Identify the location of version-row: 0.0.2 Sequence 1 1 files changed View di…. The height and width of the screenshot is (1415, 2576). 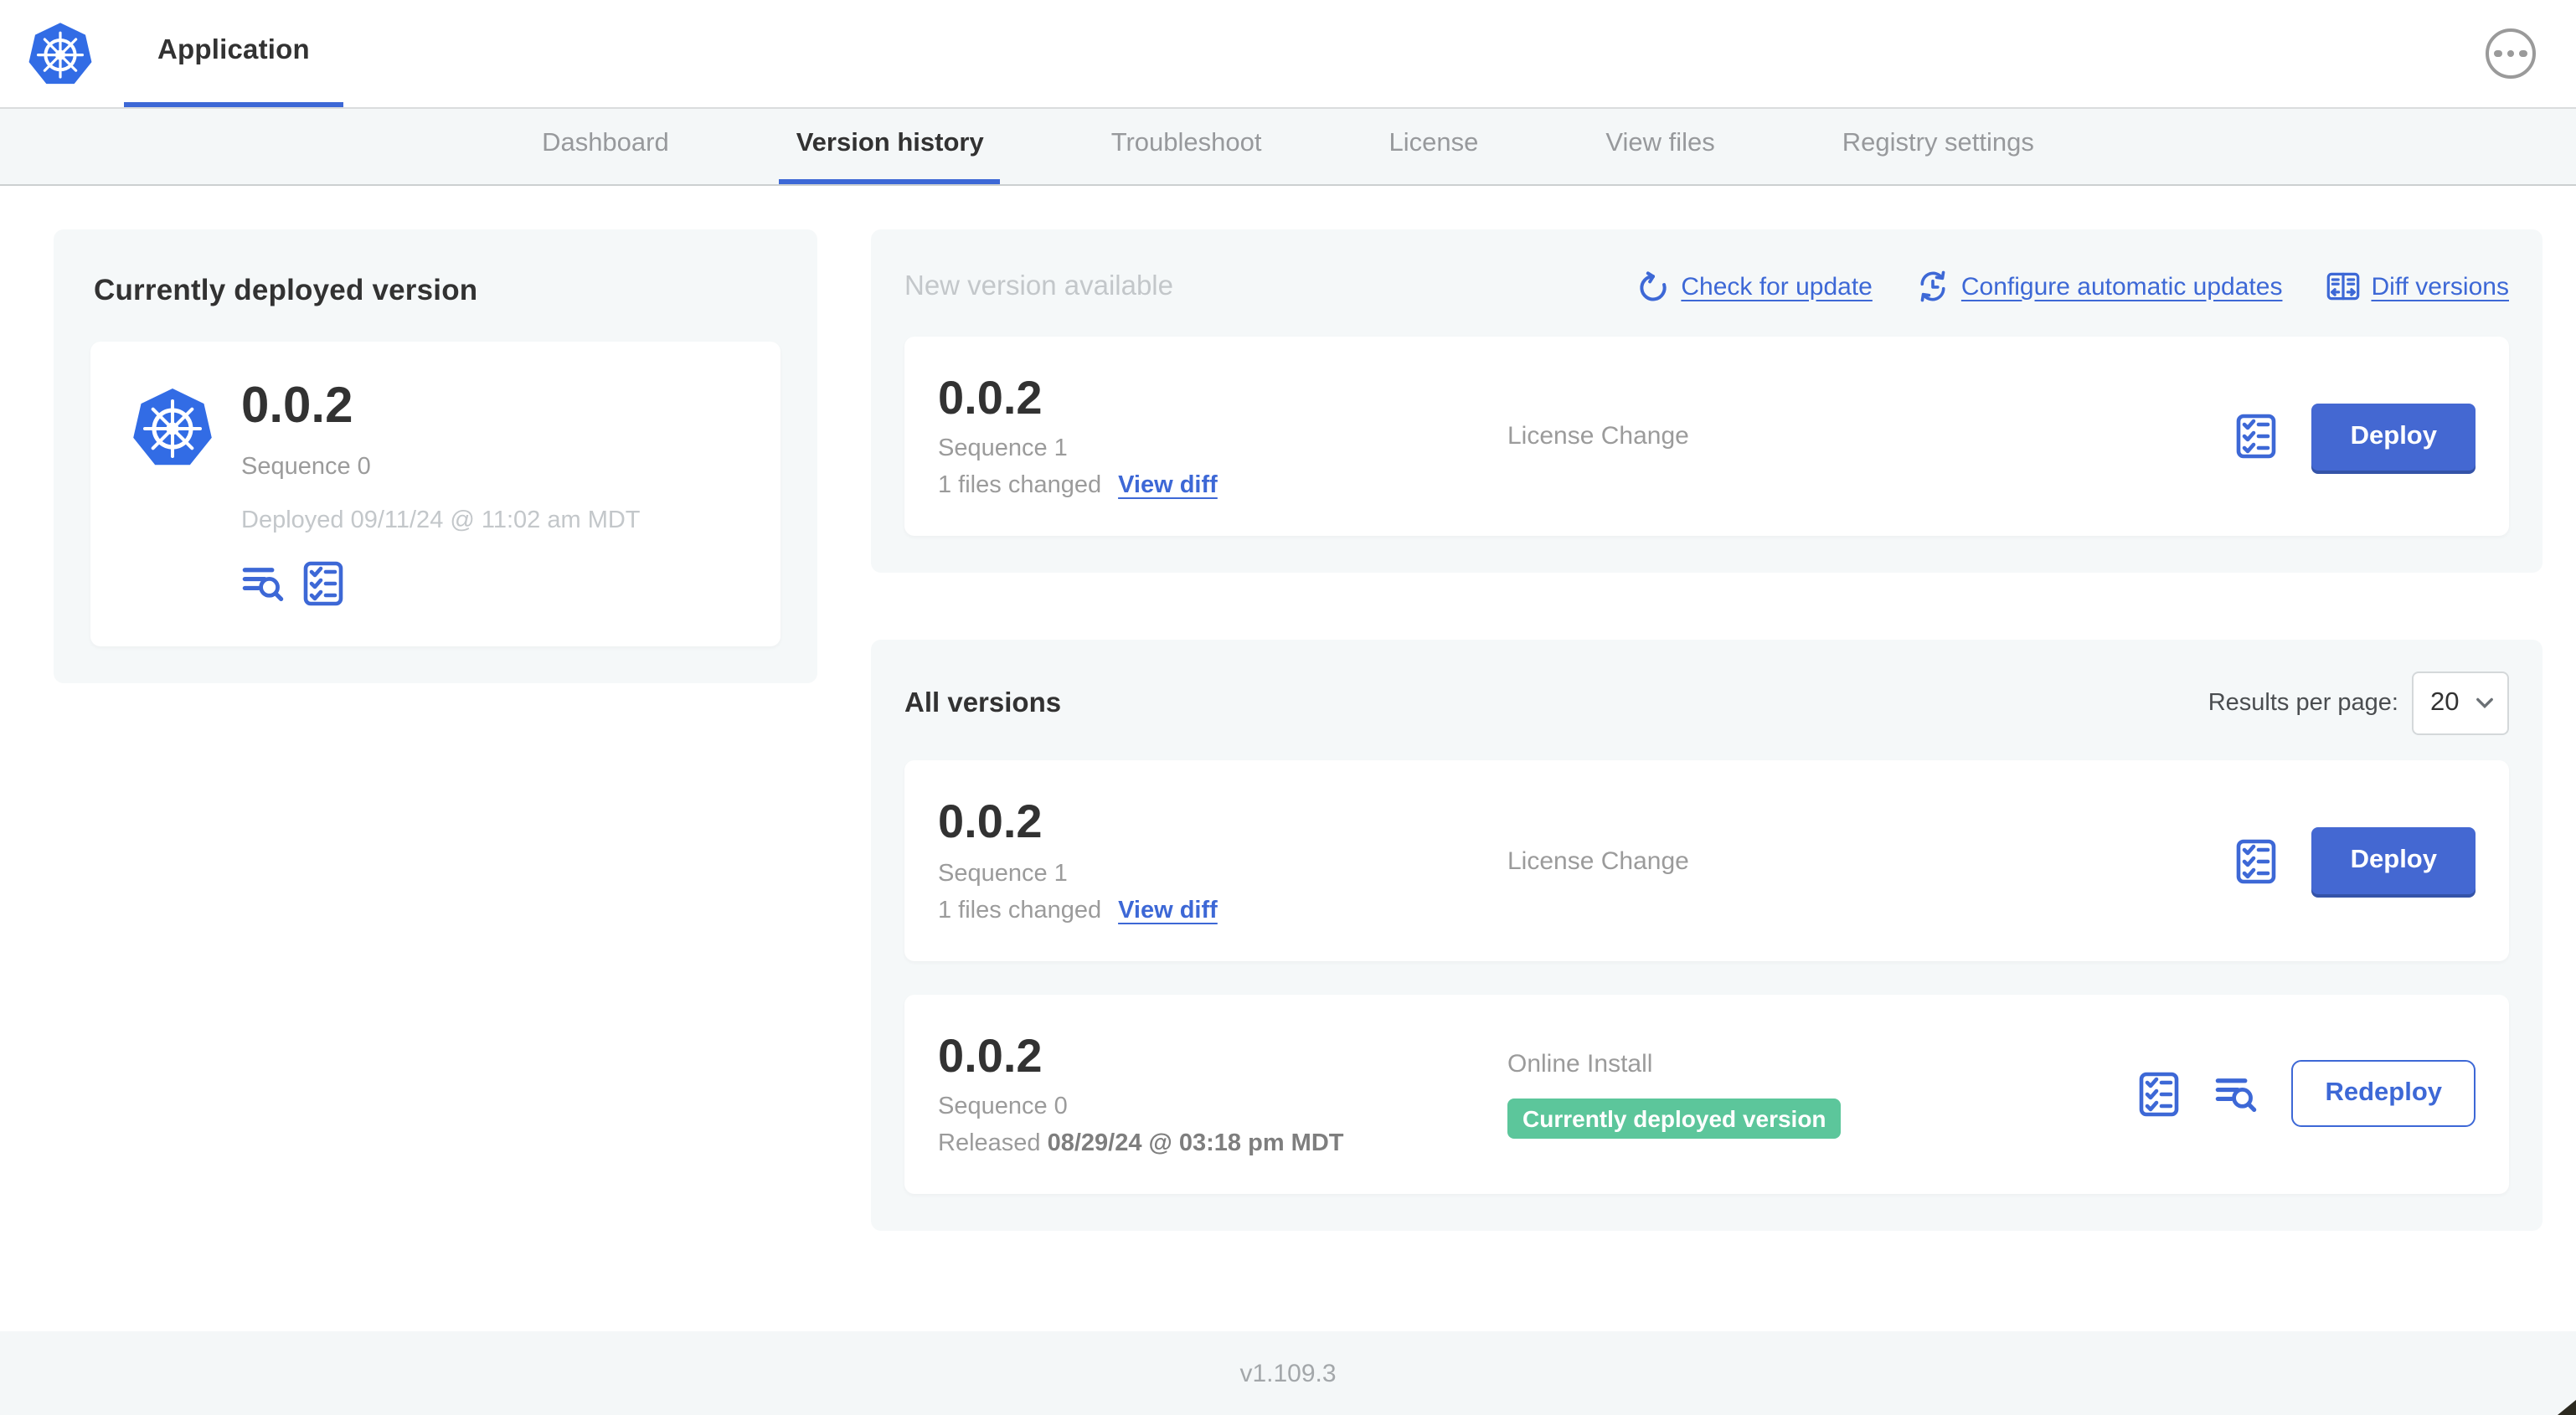
(1706, 860).